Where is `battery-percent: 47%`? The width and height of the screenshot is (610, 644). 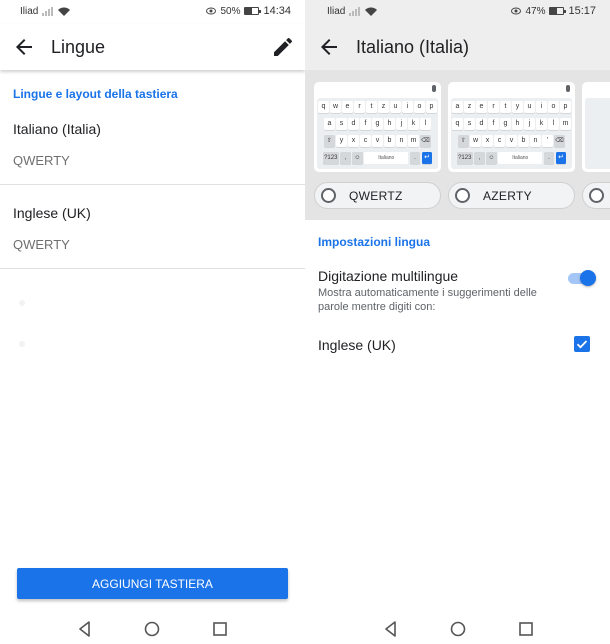
battery-percent: 47% is located at coordinates (535, 11).